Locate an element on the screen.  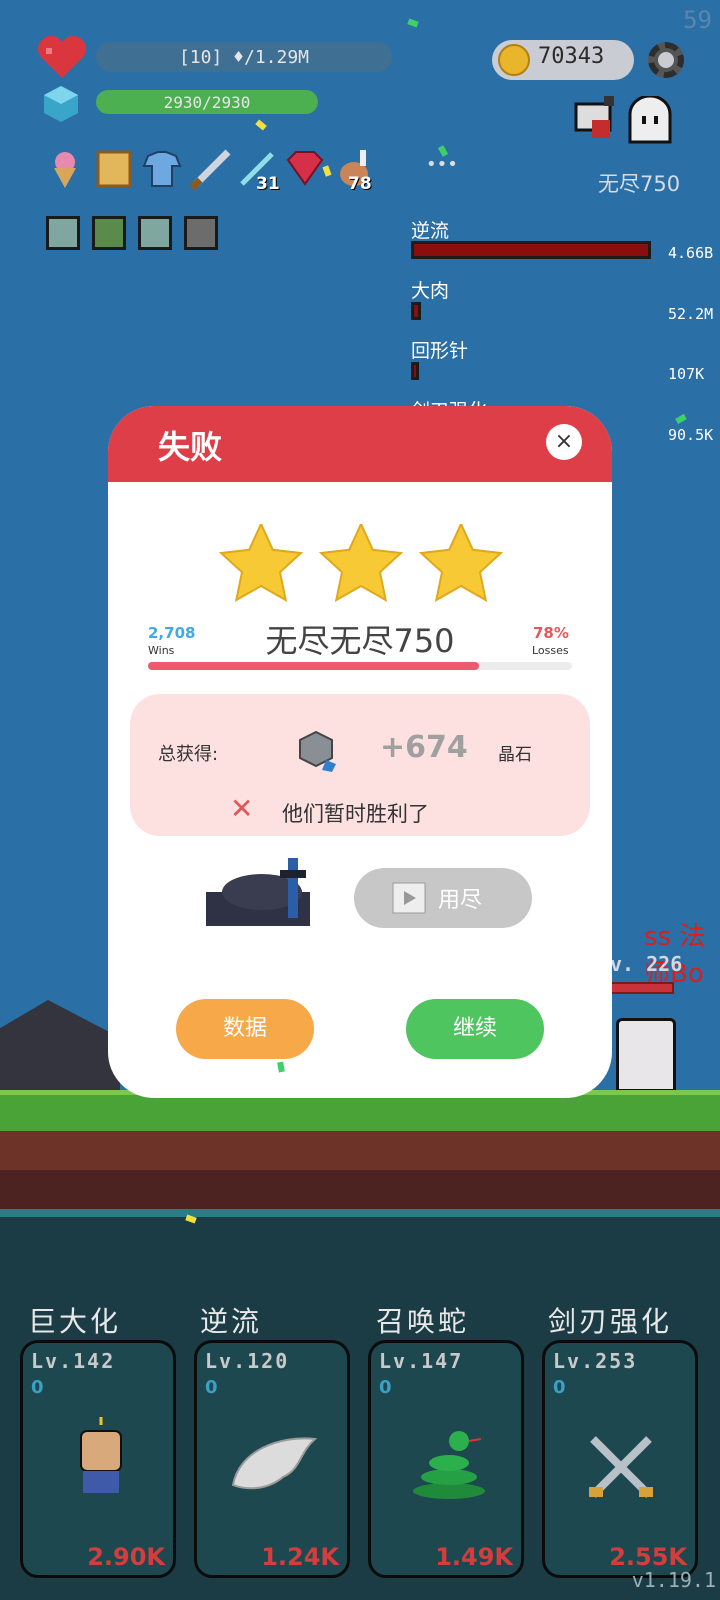
skill-level: Lv.253 is located at coordinates (595, 1361).